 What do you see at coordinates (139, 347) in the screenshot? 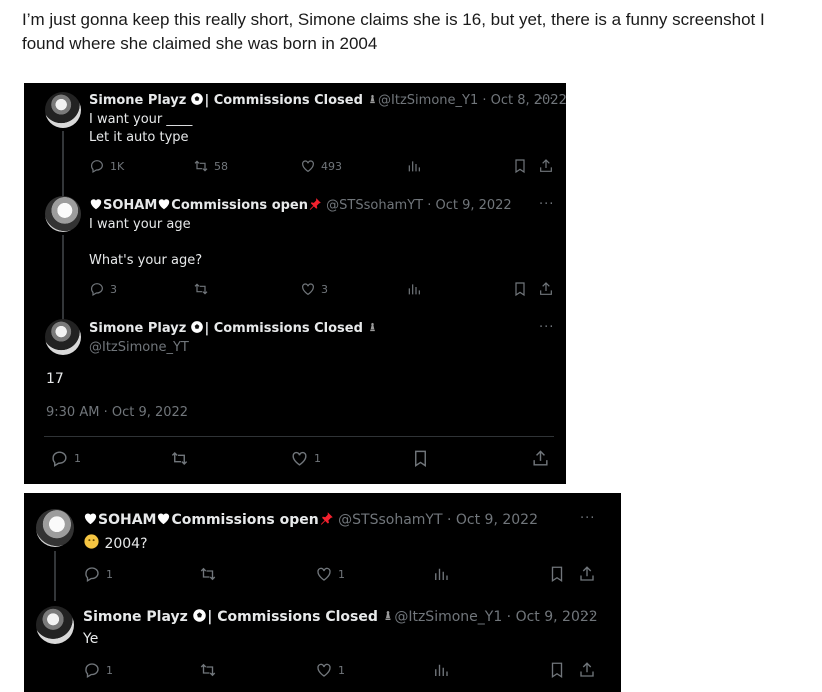
I see `handle: @ItzSimone_YT` at bounding box center [139, 347].